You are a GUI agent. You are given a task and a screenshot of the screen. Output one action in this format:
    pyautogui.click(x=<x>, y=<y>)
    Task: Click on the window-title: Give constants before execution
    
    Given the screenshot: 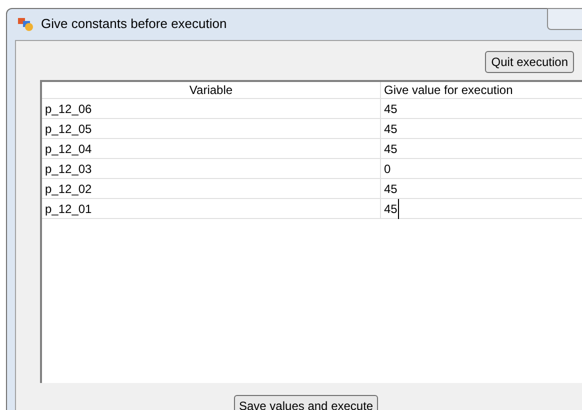 What is the action you would take?
    pyautogui.click(x=134, y=24)
    